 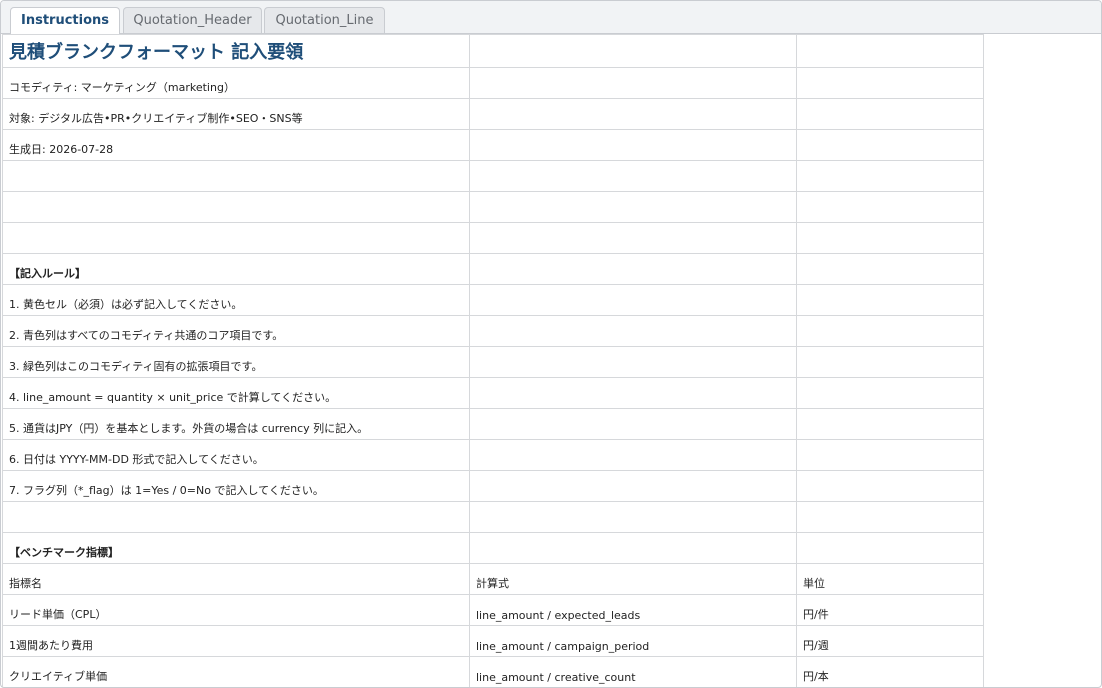 I want to click on generated-date-cell: 生成日: 2026-07-28, so click(x=236, y=145).